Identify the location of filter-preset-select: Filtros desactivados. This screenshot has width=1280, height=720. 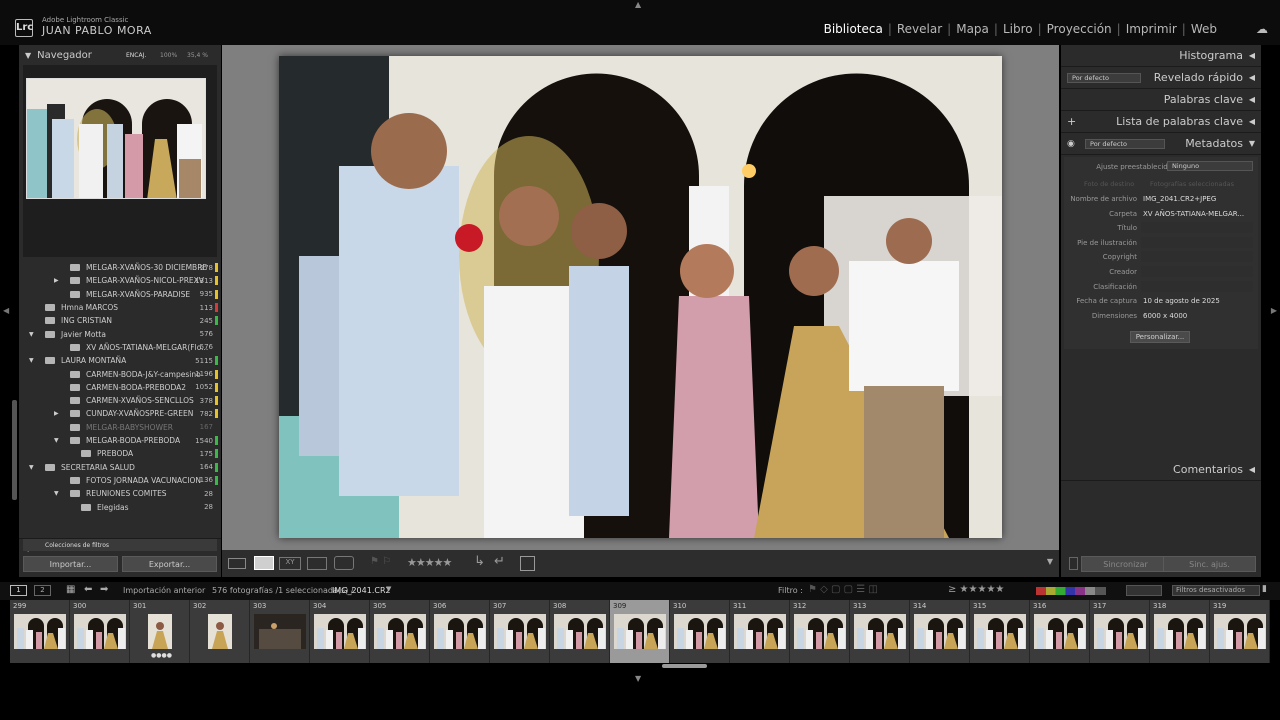
(1216, 590).